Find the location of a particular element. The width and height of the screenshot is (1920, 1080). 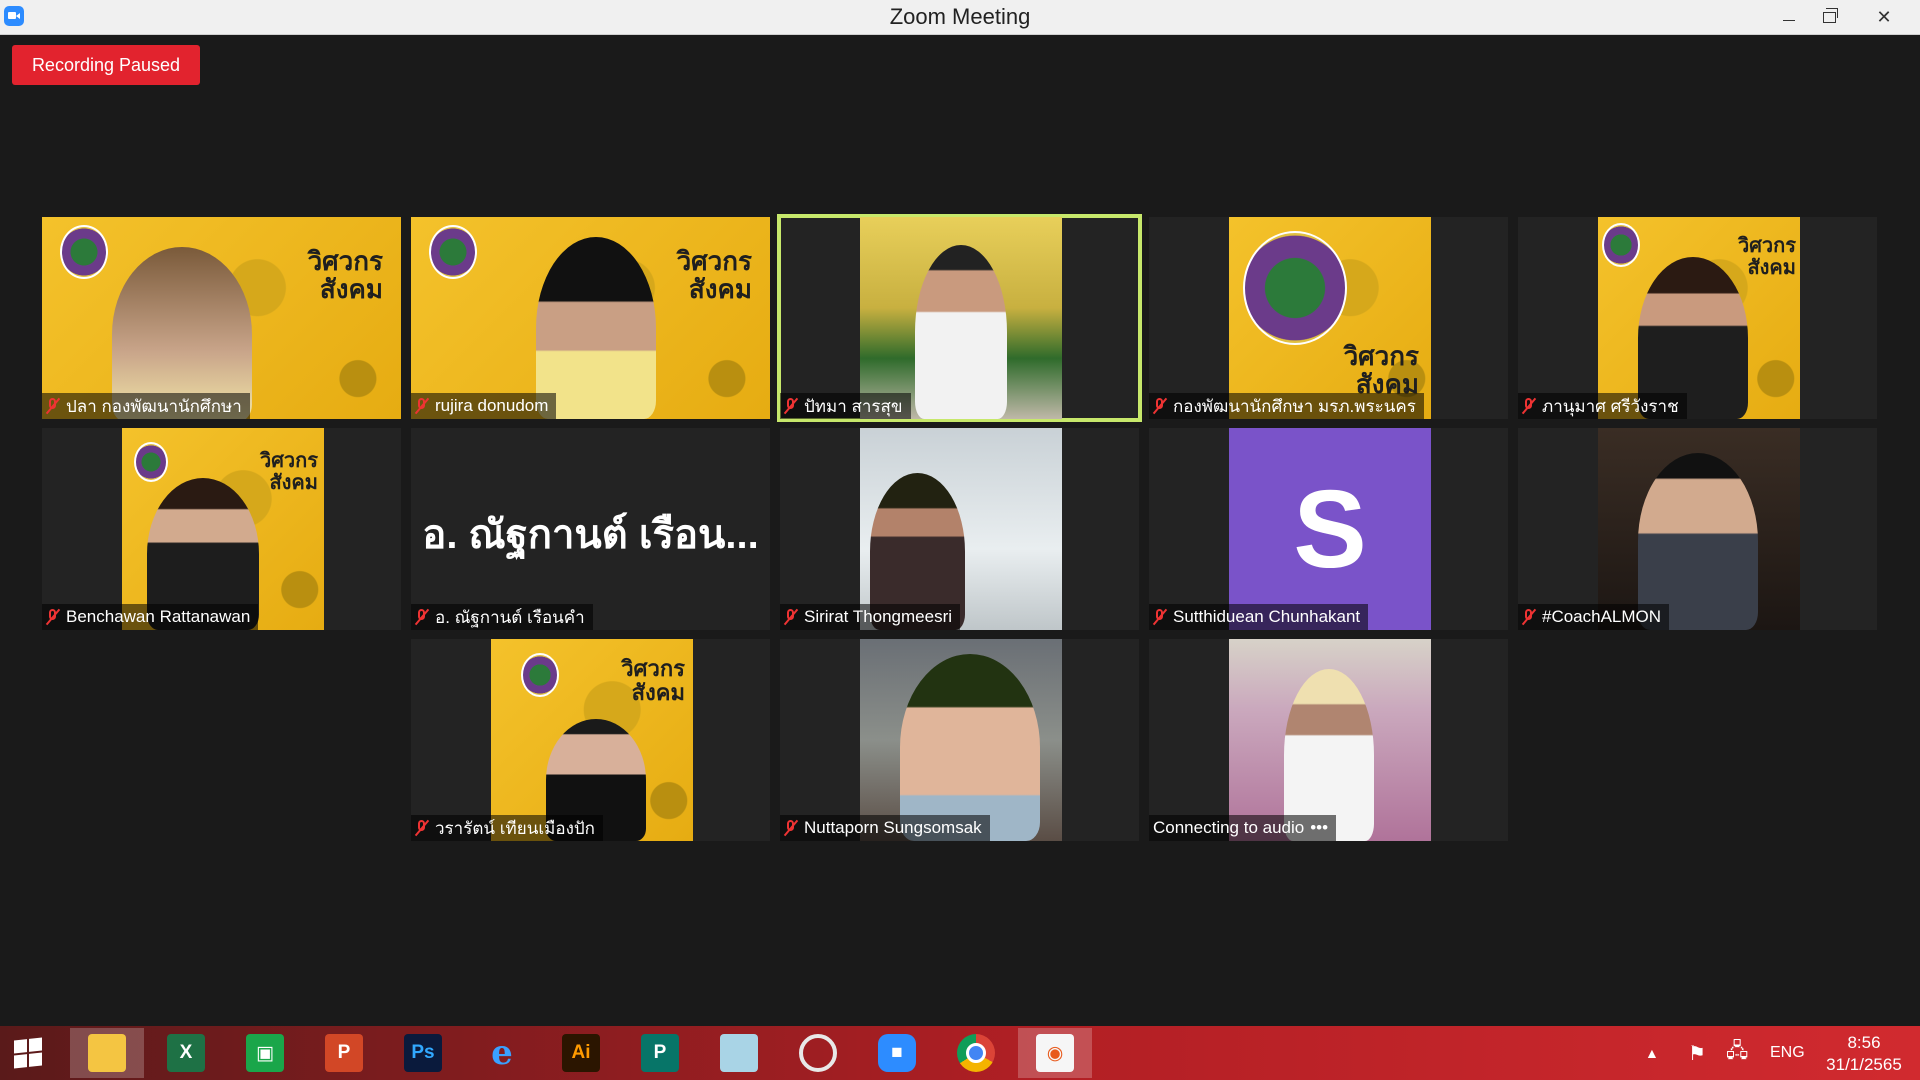

powerpoint-icon: P is located at coordinates (344, 1053).